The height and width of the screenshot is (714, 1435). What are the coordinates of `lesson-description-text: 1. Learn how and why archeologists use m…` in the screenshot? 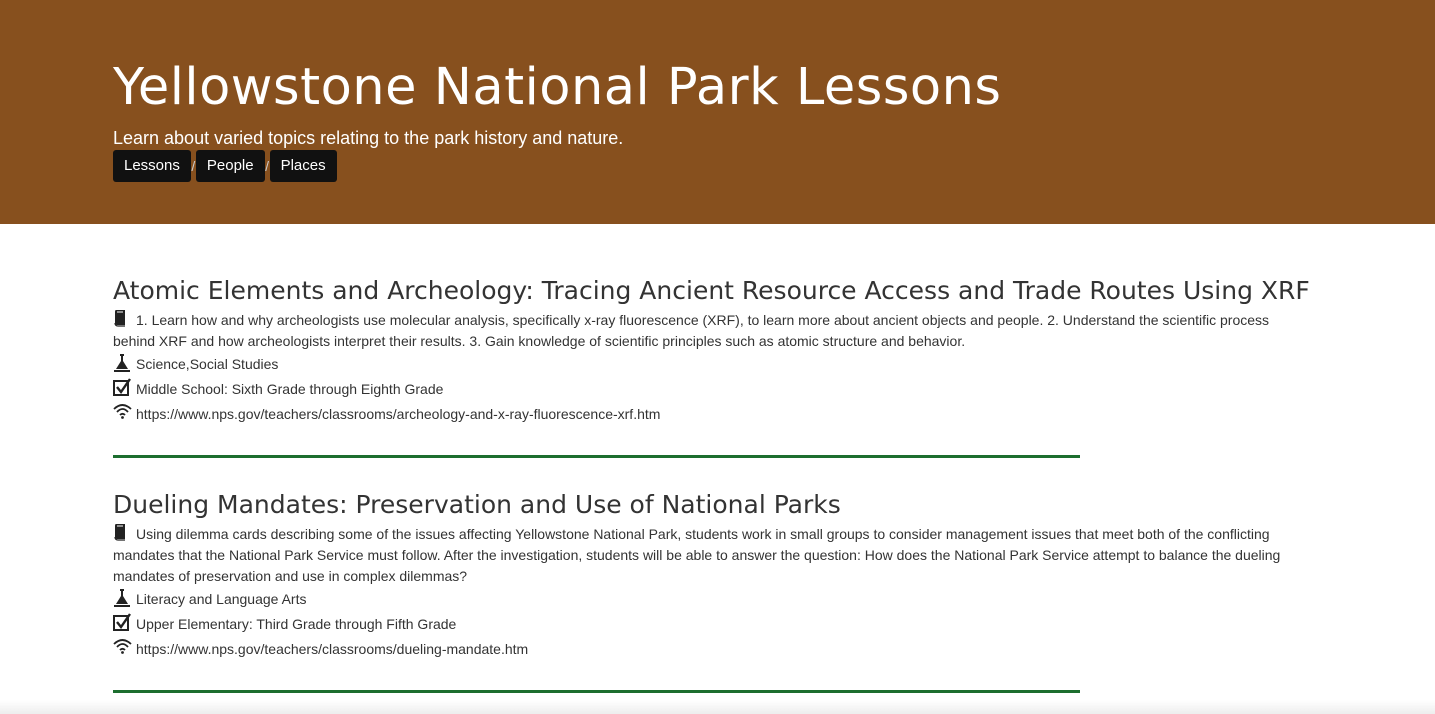 It's located at (691, 330).